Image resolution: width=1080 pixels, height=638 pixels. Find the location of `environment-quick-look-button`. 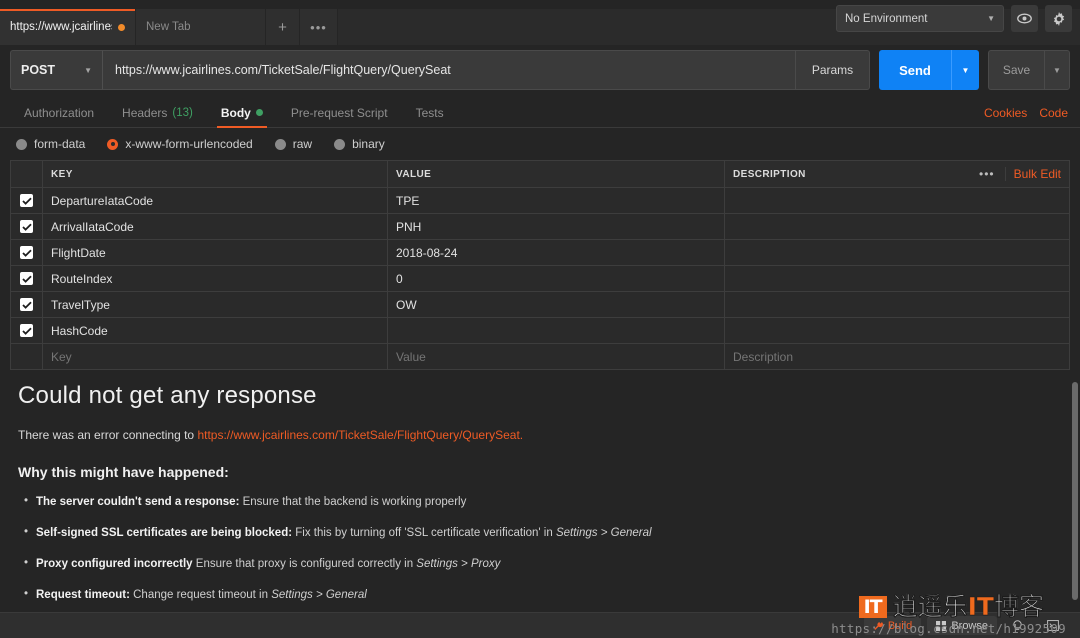

environment-quick-look-button is located at coordinates (1024, 18).